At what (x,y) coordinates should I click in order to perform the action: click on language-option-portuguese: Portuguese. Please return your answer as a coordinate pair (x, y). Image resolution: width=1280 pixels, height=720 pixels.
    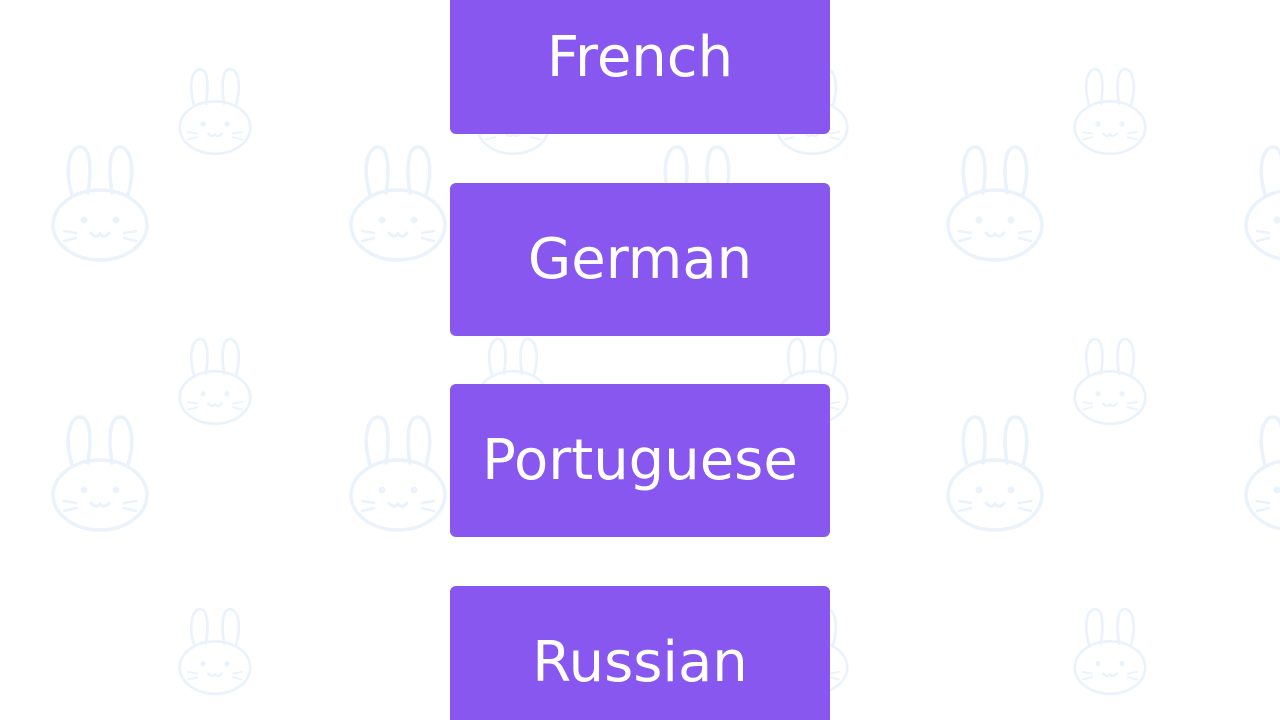
    Looking at the image, I should click on (640, 460).